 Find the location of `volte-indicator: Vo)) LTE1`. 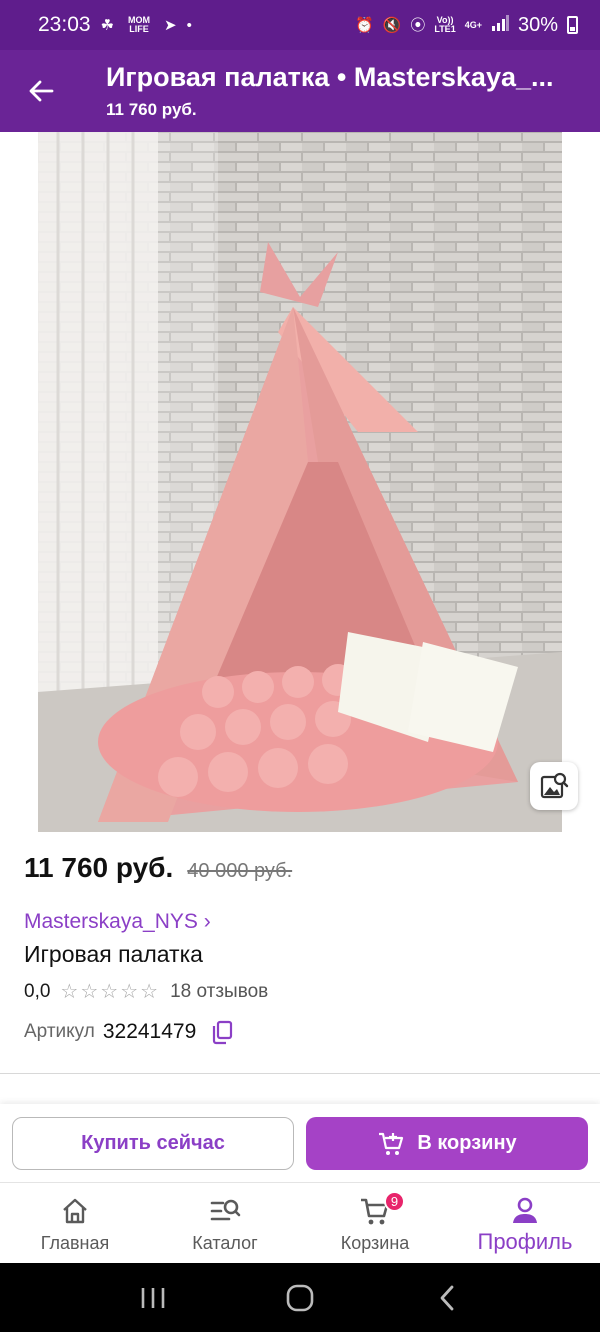

volte-indicator: Vo)) LTE1 is located at coordinates (444, 25).